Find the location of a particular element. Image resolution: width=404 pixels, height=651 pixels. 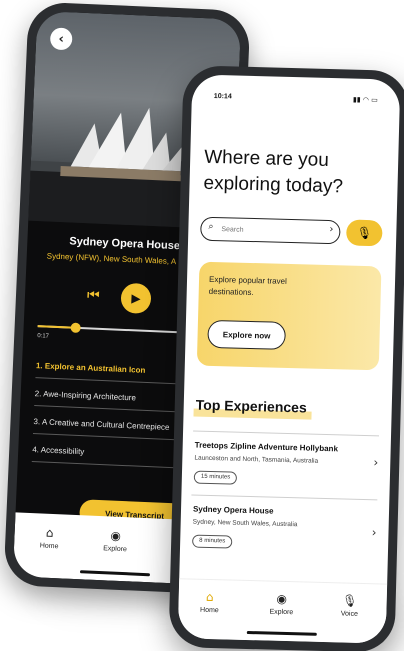

page-title: Where are you exploring today? is located at coordinates (273, 172).